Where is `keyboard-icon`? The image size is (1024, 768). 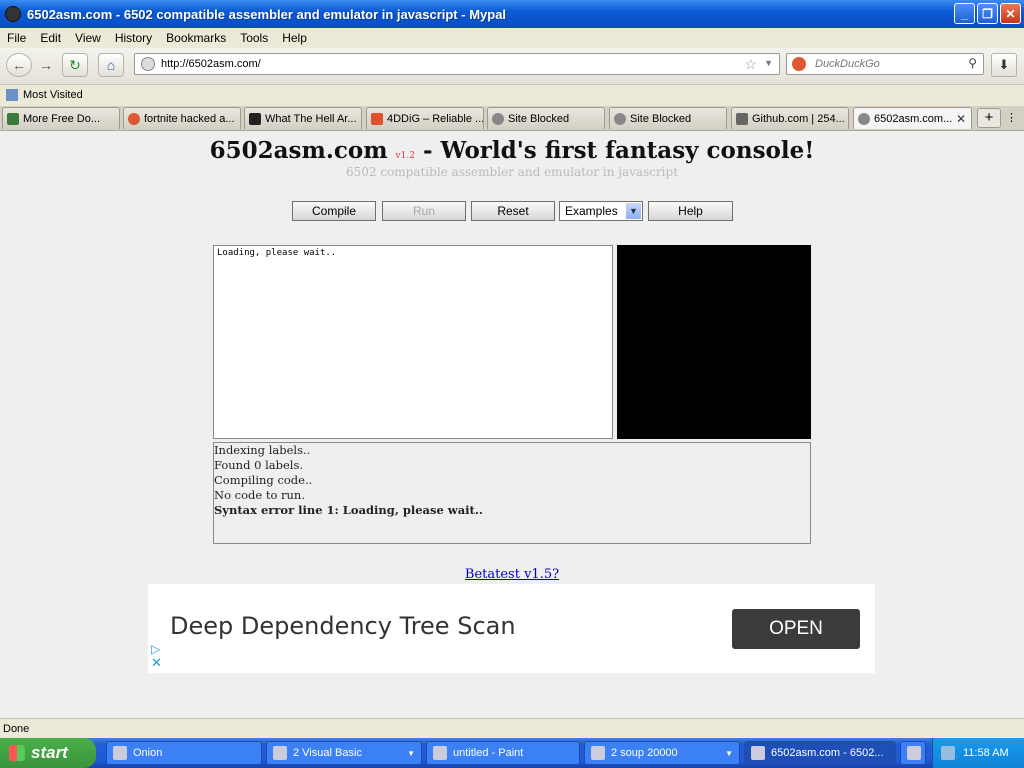
keyboard-icon is located at coordinates (914, 753).